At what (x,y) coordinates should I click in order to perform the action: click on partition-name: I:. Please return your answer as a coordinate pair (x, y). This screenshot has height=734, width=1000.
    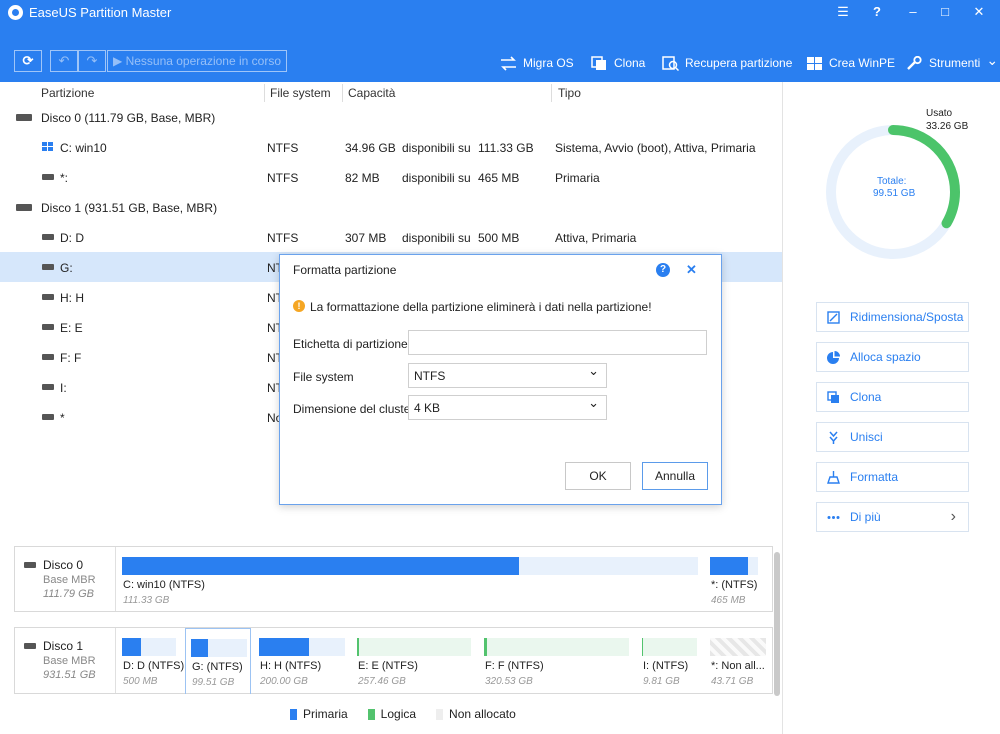
    Looking at the image, I should click on (63, 388).